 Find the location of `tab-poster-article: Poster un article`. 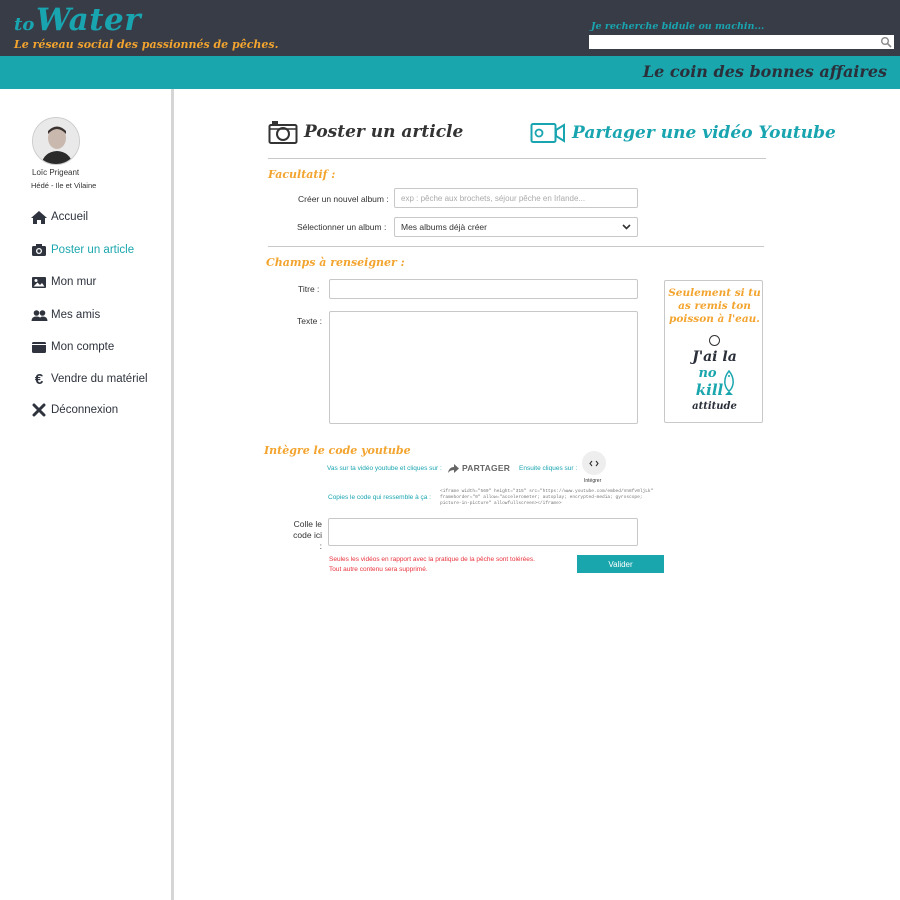

tab-poster-article: Poster un article is located at coordinates (365, 132).